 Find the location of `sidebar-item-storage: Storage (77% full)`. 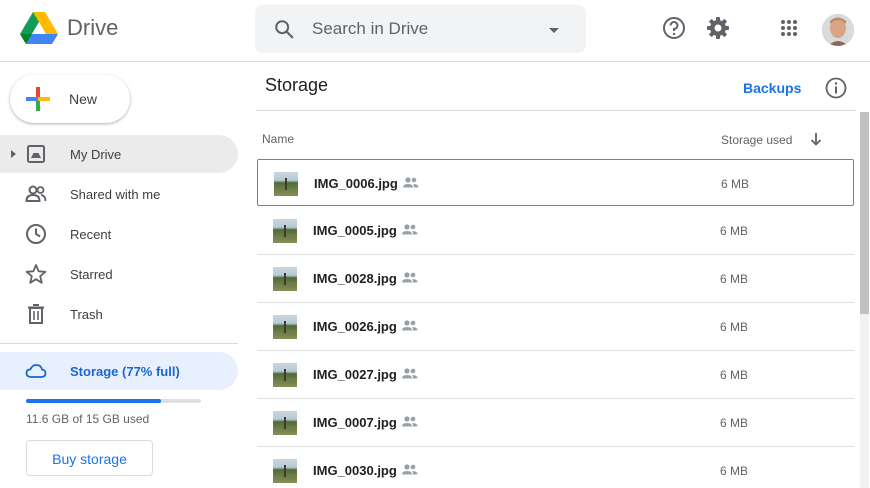

sidebar-item-storage: Storage (77% full) is located at coordinates (119, 371).